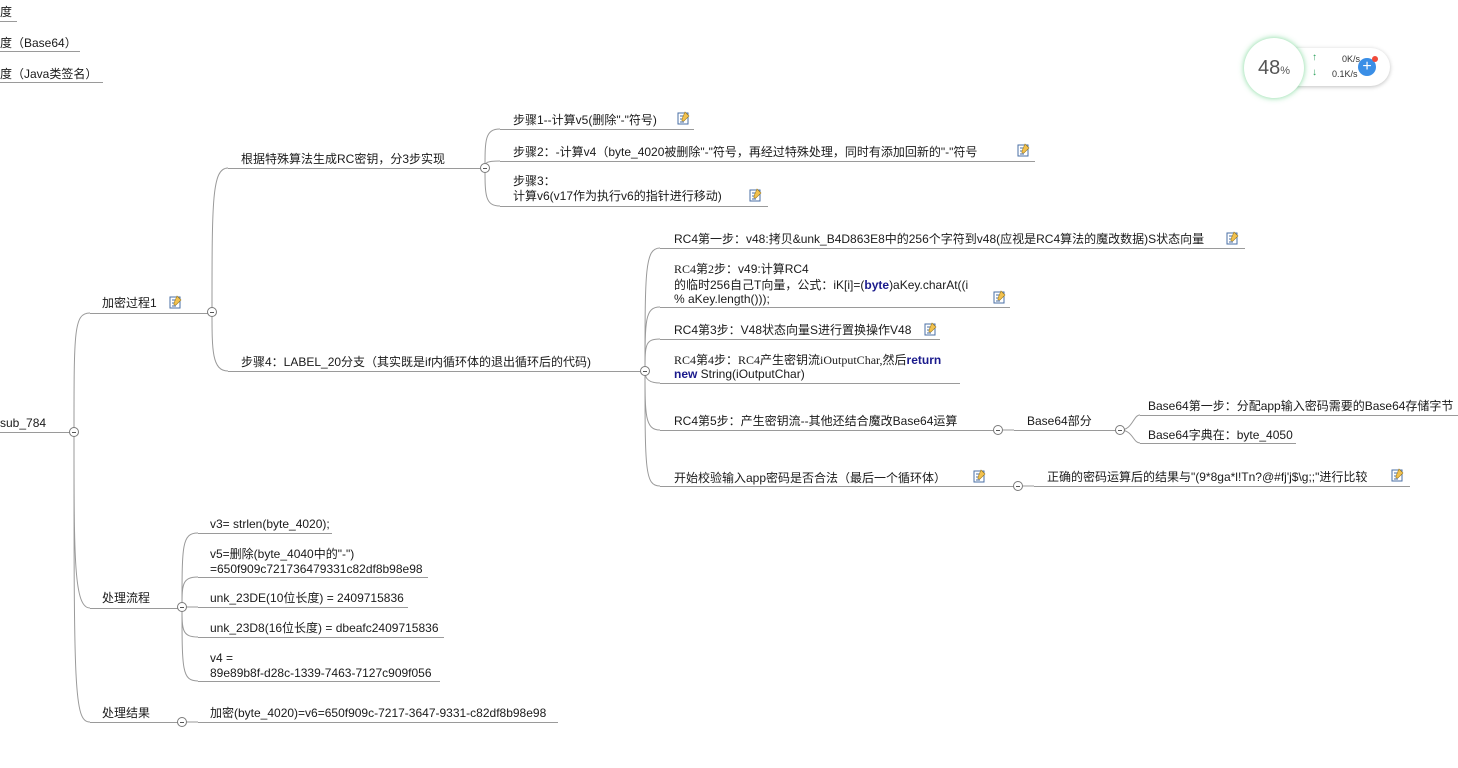  Describe the element at coordinates (416, 362) in the screenshot. I see `topic-step4: 步骤4：LABEL_20分支（其实既是if内循环体的退出循环后的代码)` at that location.